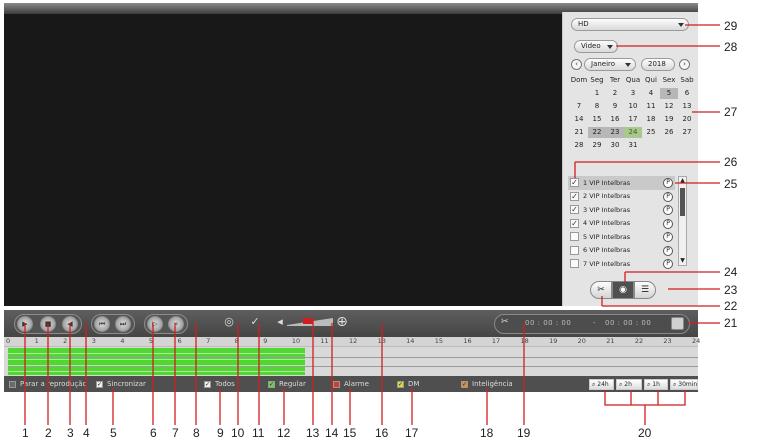  Describe the element at coordinates (669, 93) in the screenshot. I see `calendar-day: 5` at that location.